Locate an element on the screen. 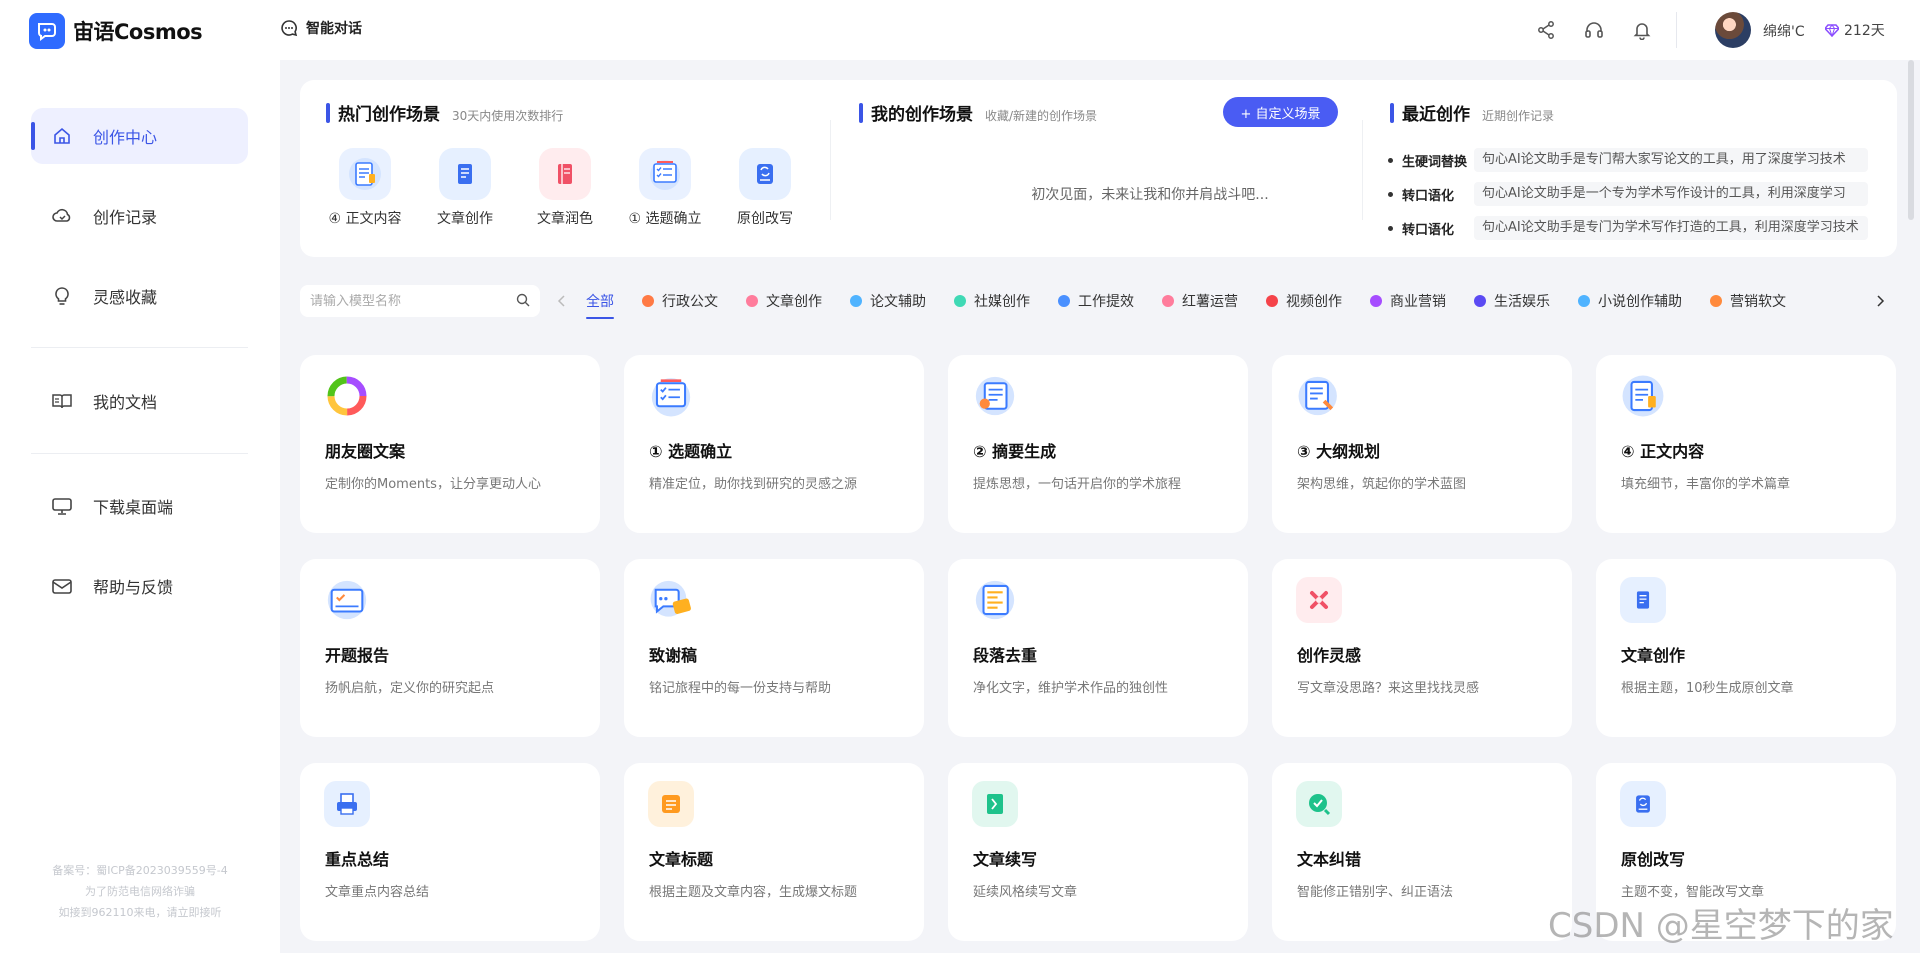  scene-card: 开题报告 扬帆启航，定义你的研究起点 is located at coordinates (450, 648).